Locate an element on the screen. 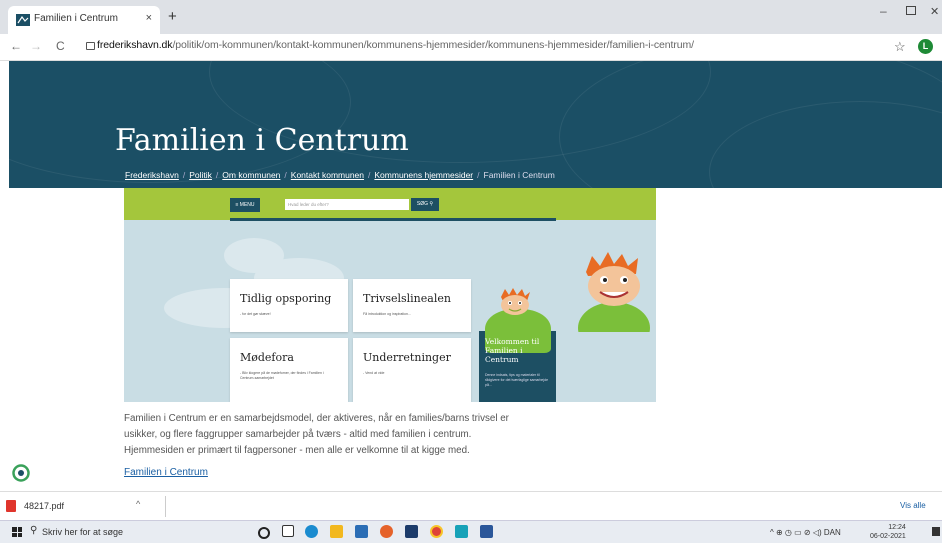  welcome-title: Velkommen til Familien i Centrum is located at coordinates (512, 350).